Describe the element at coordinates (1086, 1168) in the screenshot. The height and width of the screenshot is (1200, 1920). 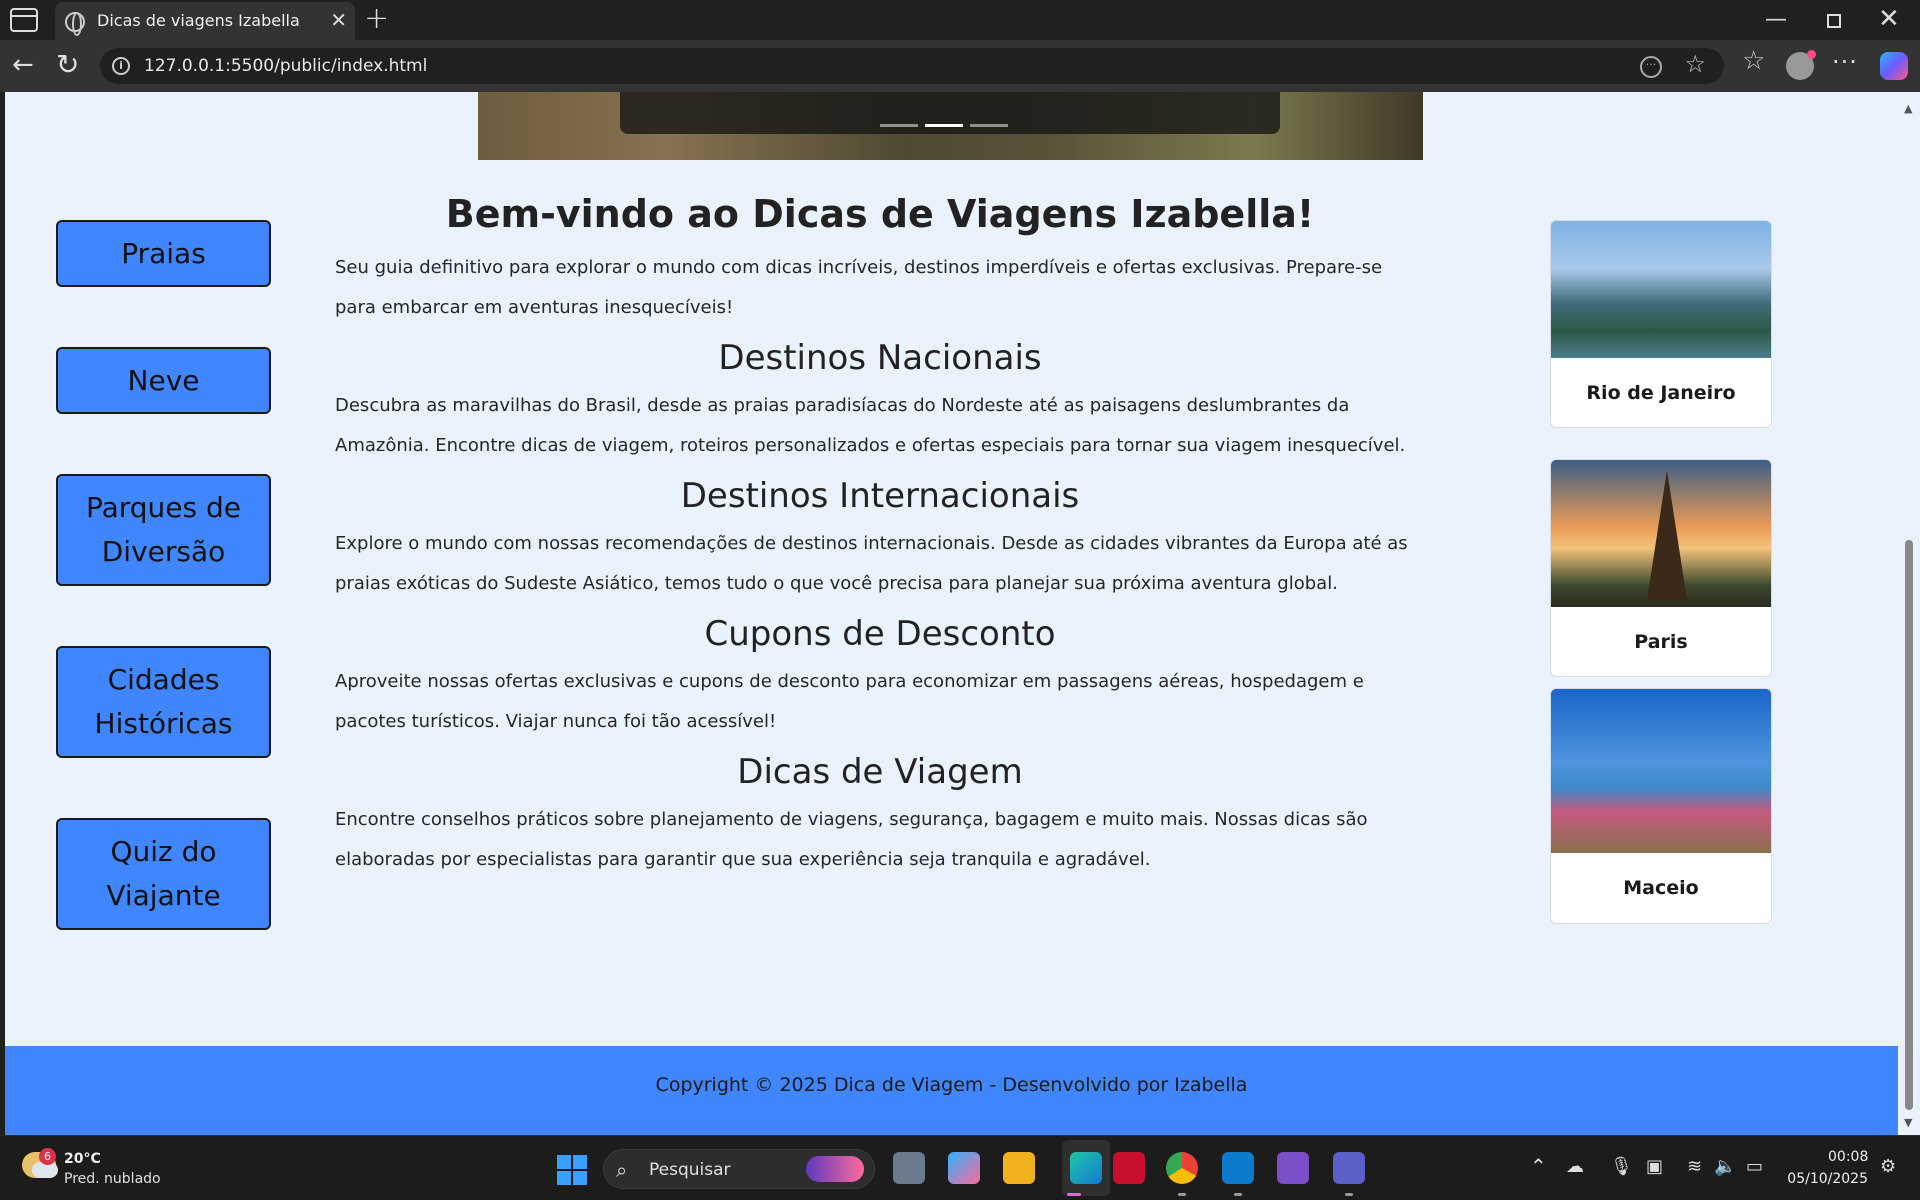
I see `edge-icon` at that location.